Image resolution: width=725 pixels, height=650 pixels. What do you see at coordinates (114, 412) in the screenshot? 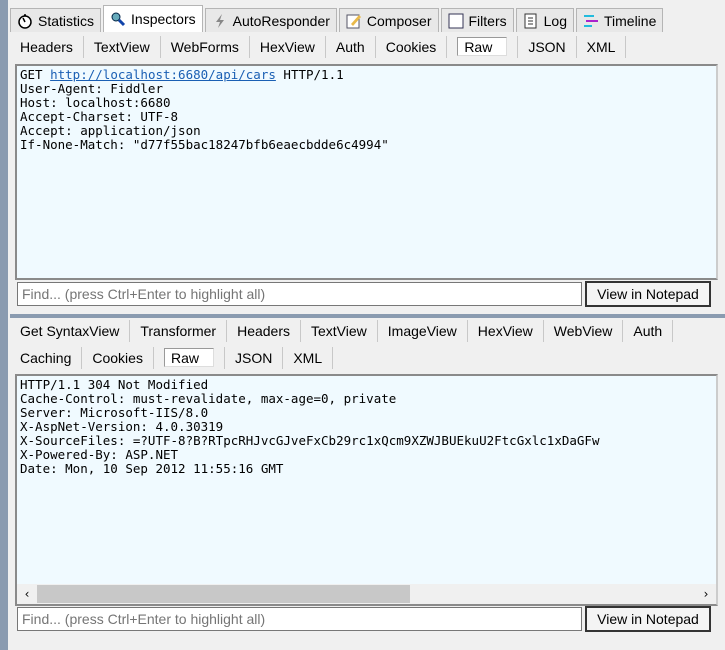
I see `raw-line: Server: Microsoft-IIS/8.0` at bounding box center [114, 412].